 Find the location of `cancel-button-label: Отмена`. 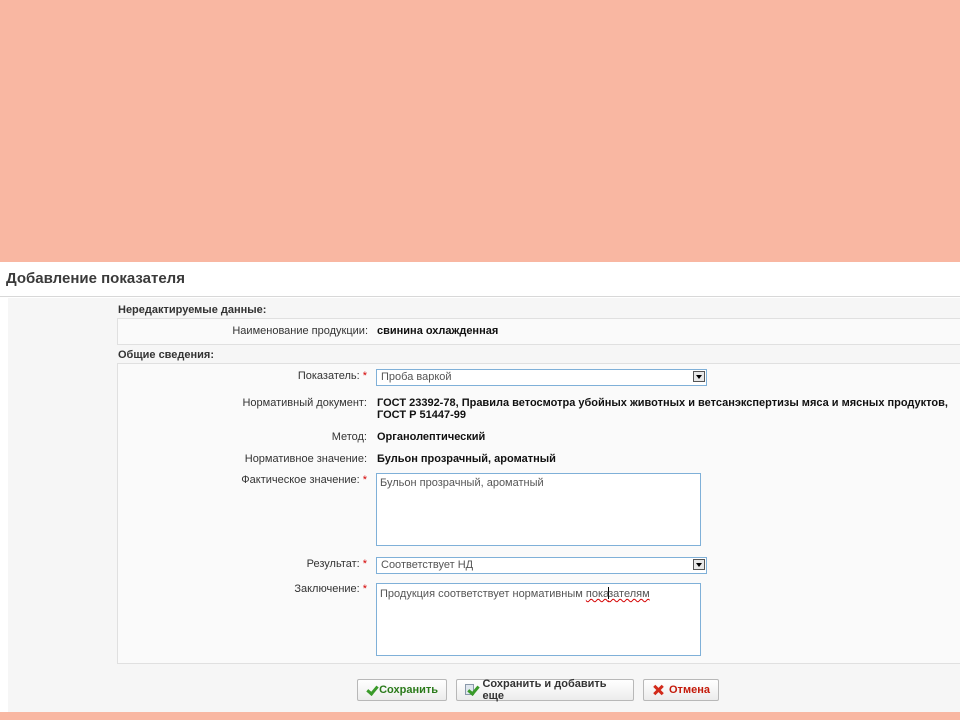

cancel-button-label: Отмена is located at coordinates (689, 690).